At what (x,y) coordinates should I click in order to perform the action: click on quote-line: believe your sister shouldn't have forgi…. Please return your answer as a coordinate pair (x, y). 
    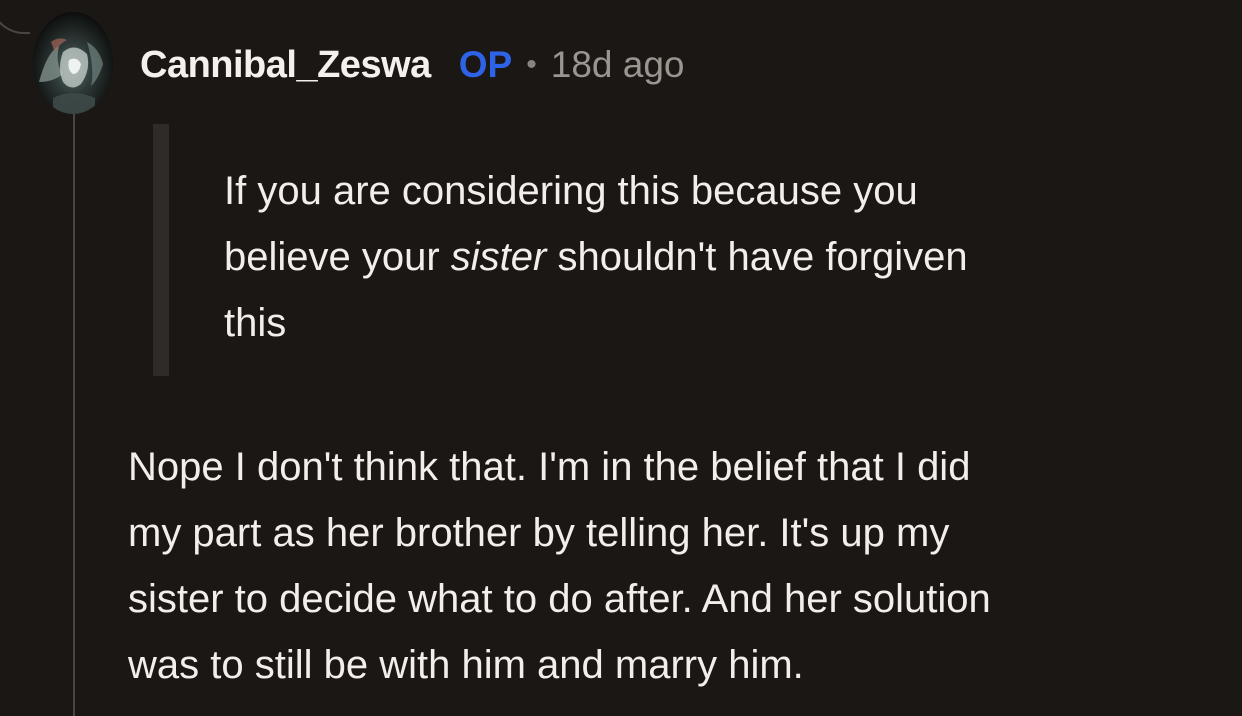
    Looking at the image, I should click on (704, 257).